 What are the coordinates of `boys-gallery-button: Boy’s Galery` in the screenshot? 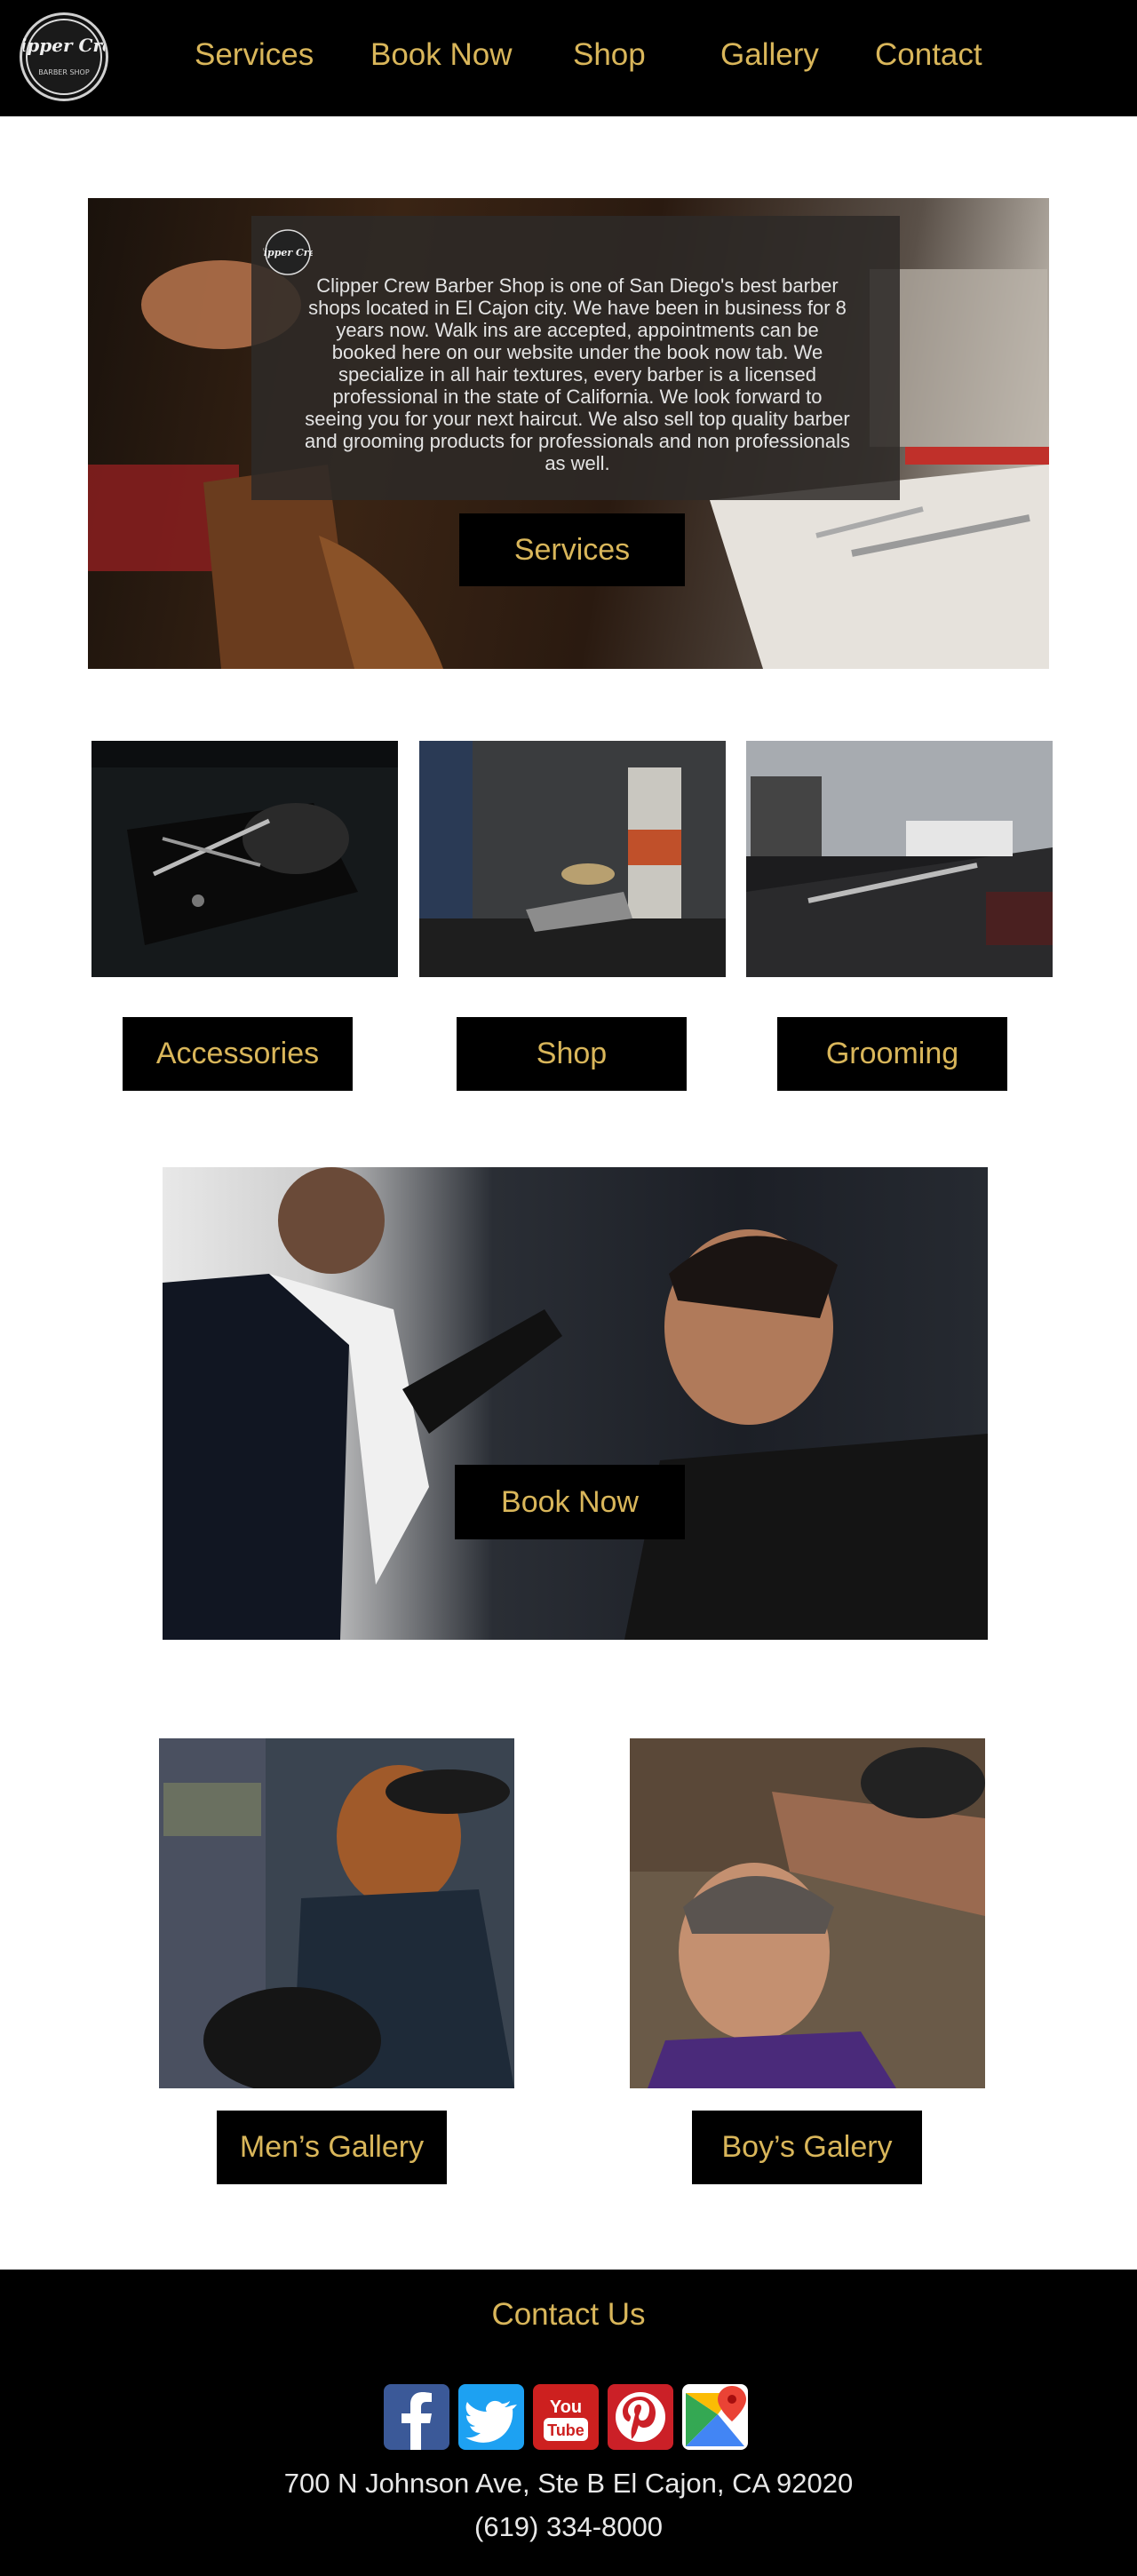 It's located at (807, 2147).